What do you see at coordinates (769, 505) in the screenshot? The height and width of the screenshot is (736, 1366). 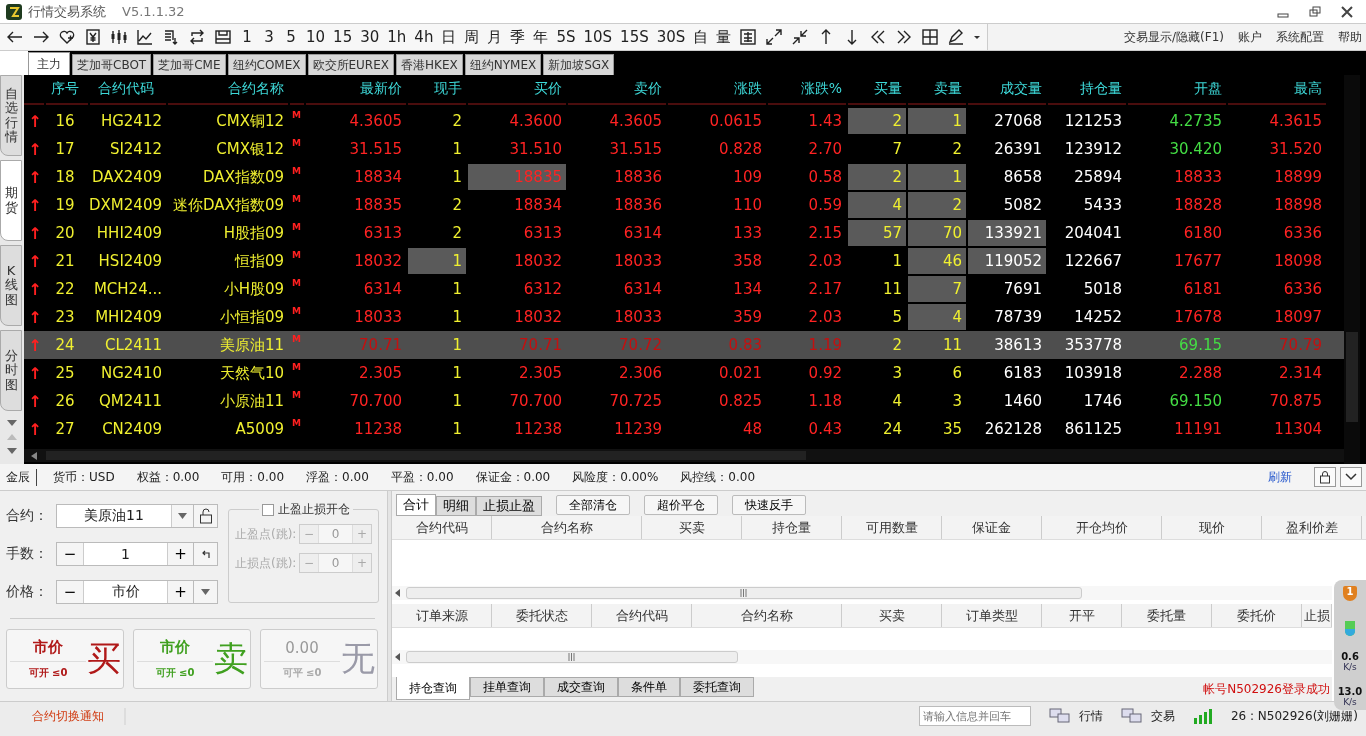 I see `action-button: 快速反手` at bounding box center [769, 505].